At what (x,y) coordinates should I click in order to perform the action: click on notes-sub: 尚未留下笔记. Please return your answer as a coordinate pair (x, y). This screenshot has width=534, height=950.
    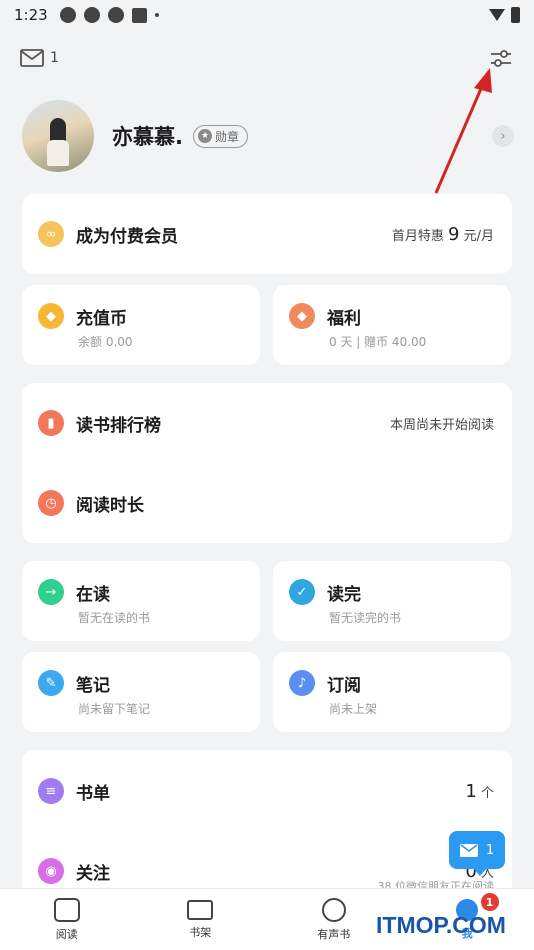
    Looking at the image, I should click on (114, 709).